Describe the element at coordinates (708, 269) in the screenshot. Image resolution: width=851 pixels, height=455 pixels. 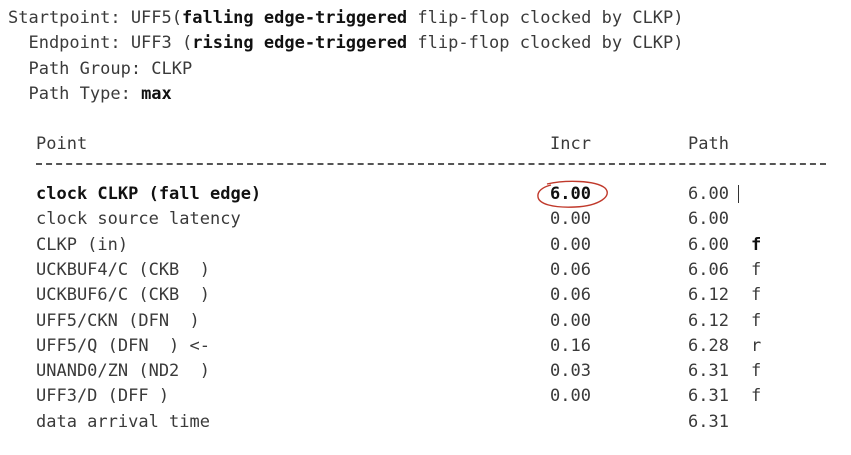
I see `path-cell: 6.06` at that location.